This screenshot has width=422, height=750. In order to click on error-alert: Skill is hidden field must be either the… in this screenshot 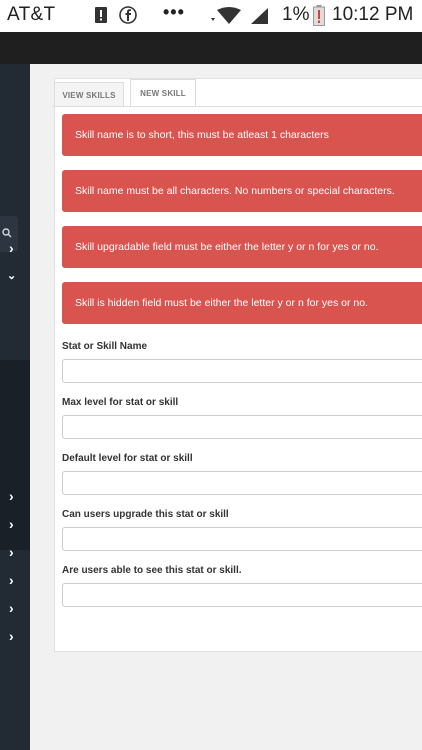, I will do `click(242, 303)`.